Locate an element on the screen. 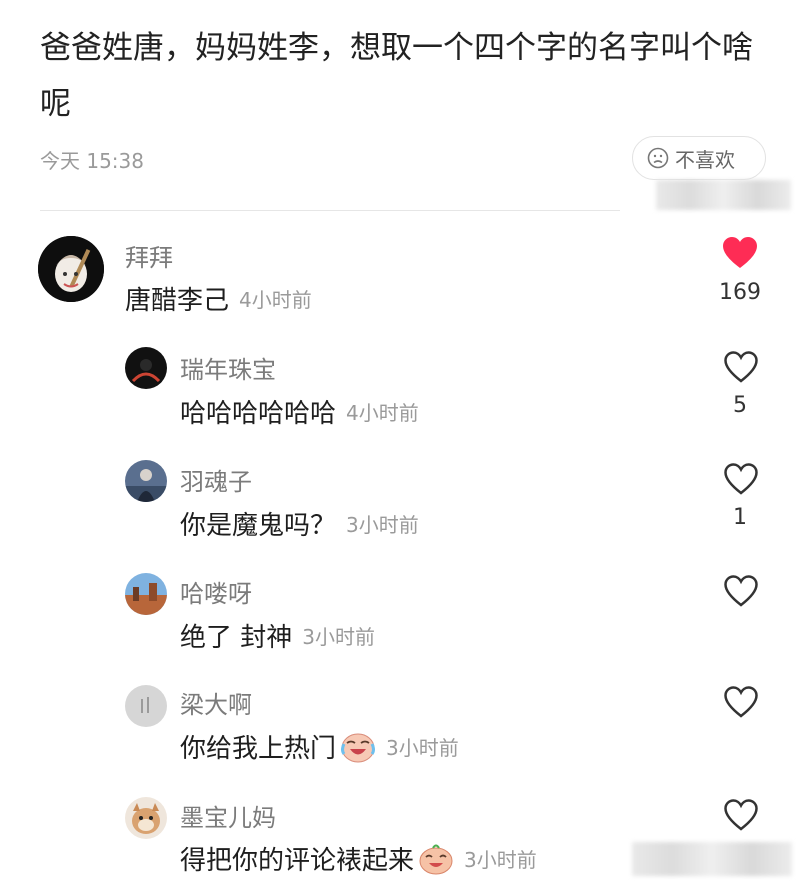 The height and width of the screenshot is (895, 800). divider is located at coordinates (330, 210).